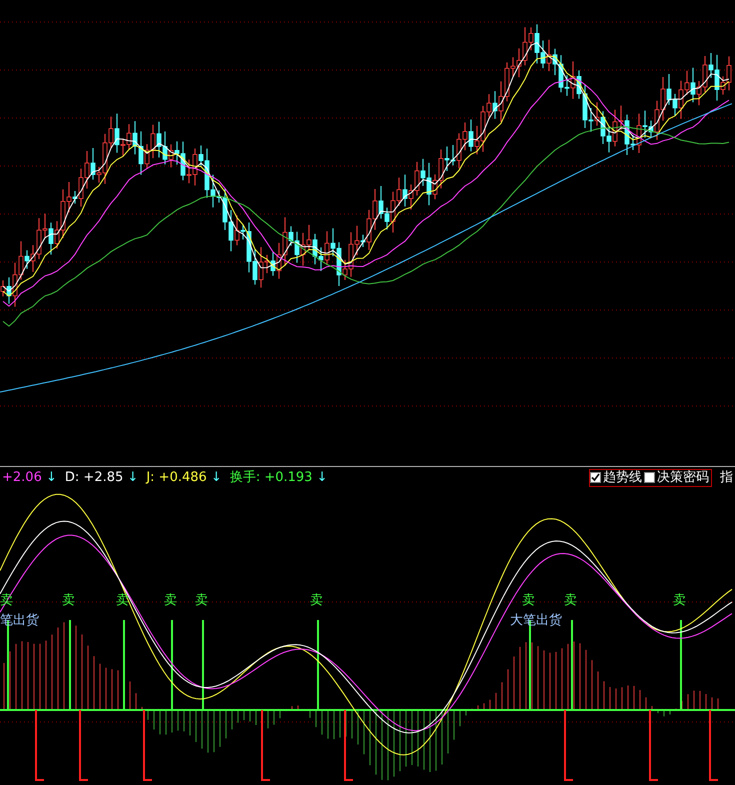 The width and height of the screenshot is (735, 785). I want to click on option-checkbox: 趋势线, so click(617, 478).